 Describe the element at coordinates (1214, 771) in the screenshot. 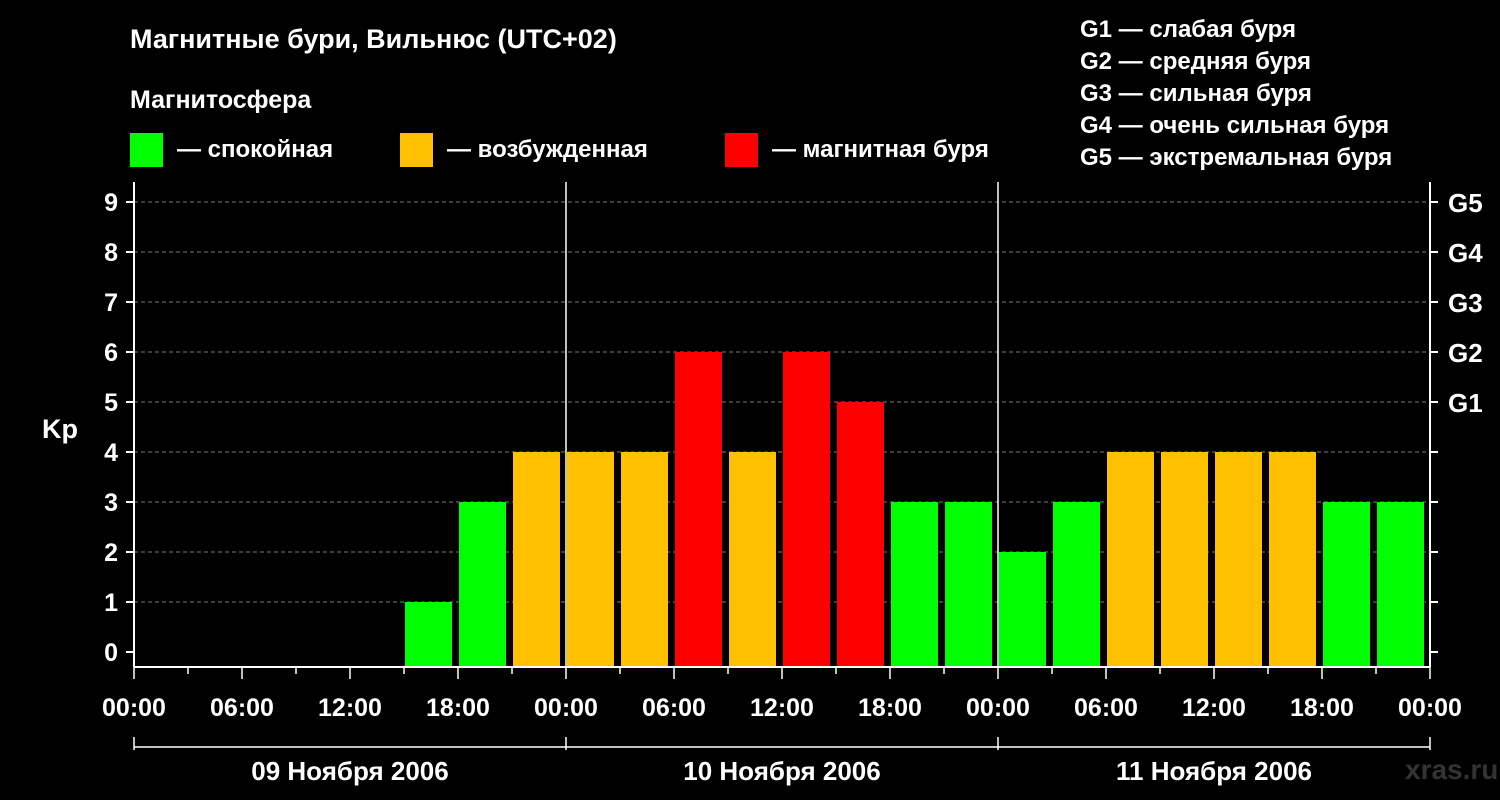

I see `day-label-2: 11 Ноября 2006` at that location.